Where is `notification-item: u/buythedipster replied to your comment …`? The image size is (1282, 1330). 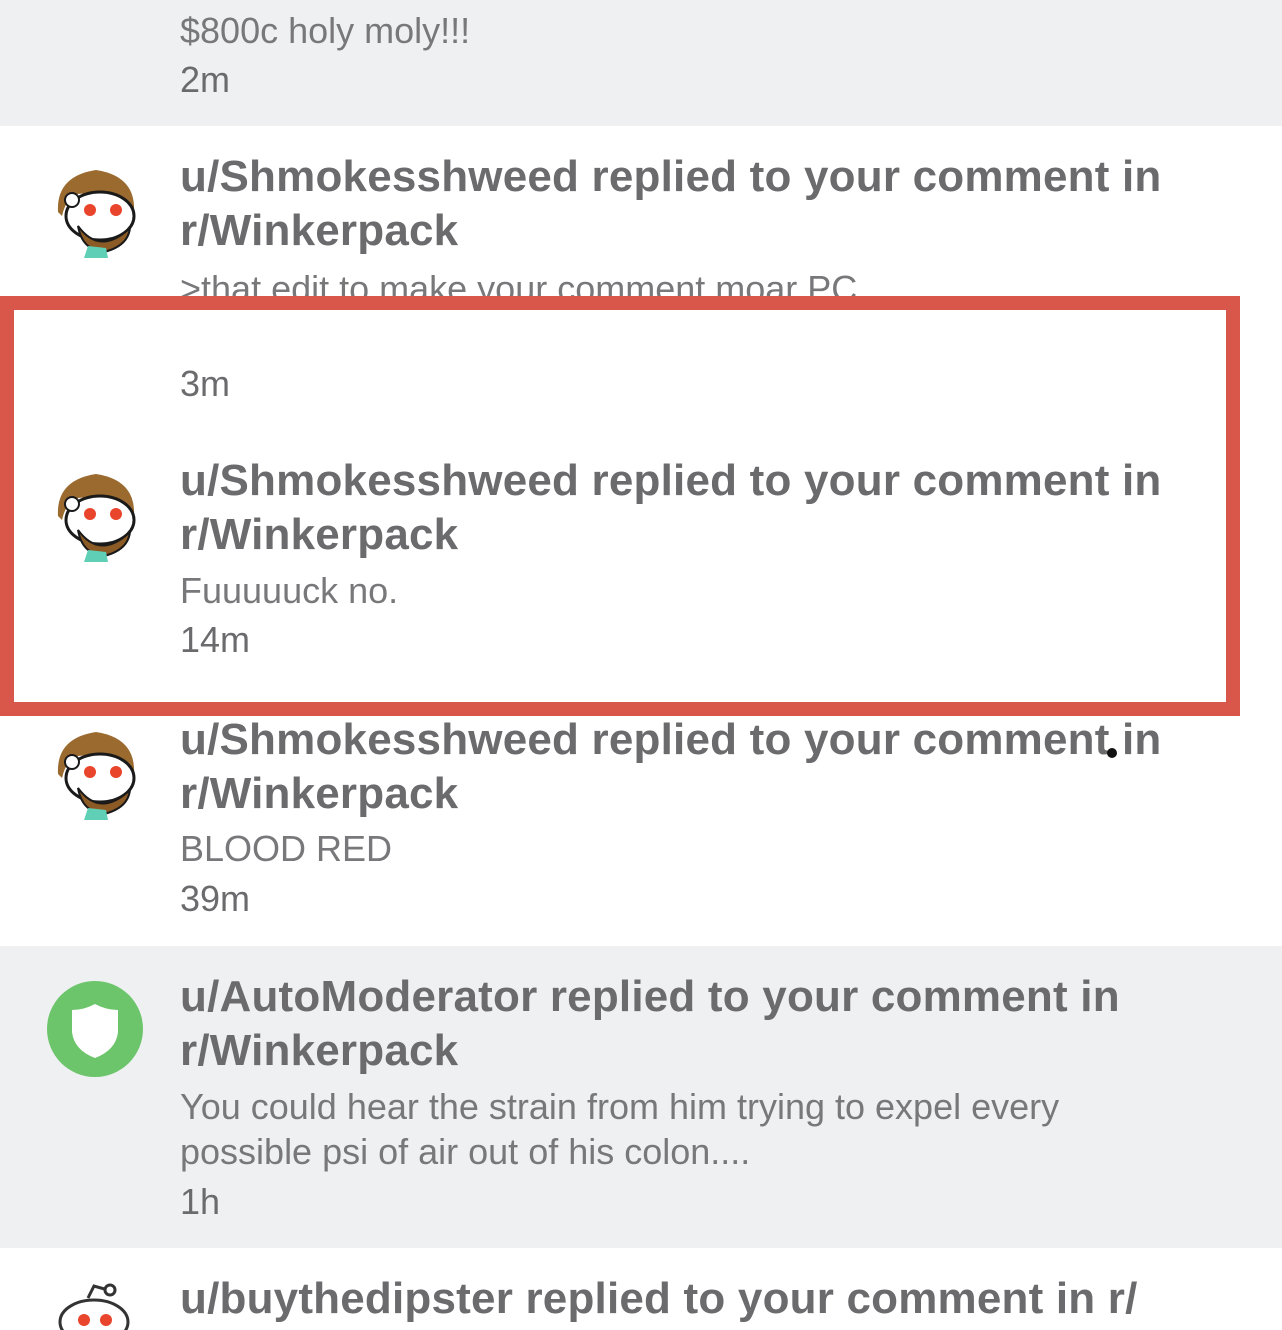
notification-item: u/buythedipster replied to your comment … is located at coordinates (641, 1289).